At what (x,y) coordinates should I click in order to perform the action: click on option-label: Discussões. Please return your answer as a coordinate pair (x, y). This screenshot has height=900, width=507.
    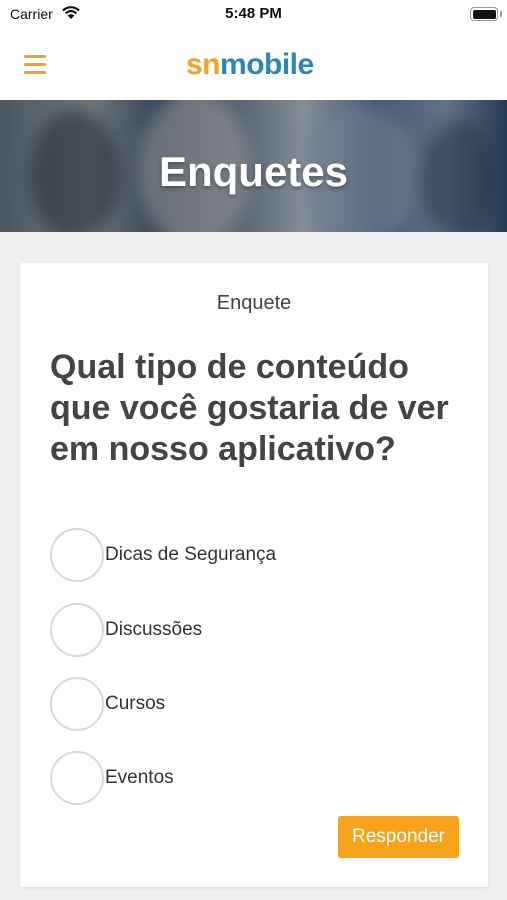
    Looking at the image, I should click on (154, 629).